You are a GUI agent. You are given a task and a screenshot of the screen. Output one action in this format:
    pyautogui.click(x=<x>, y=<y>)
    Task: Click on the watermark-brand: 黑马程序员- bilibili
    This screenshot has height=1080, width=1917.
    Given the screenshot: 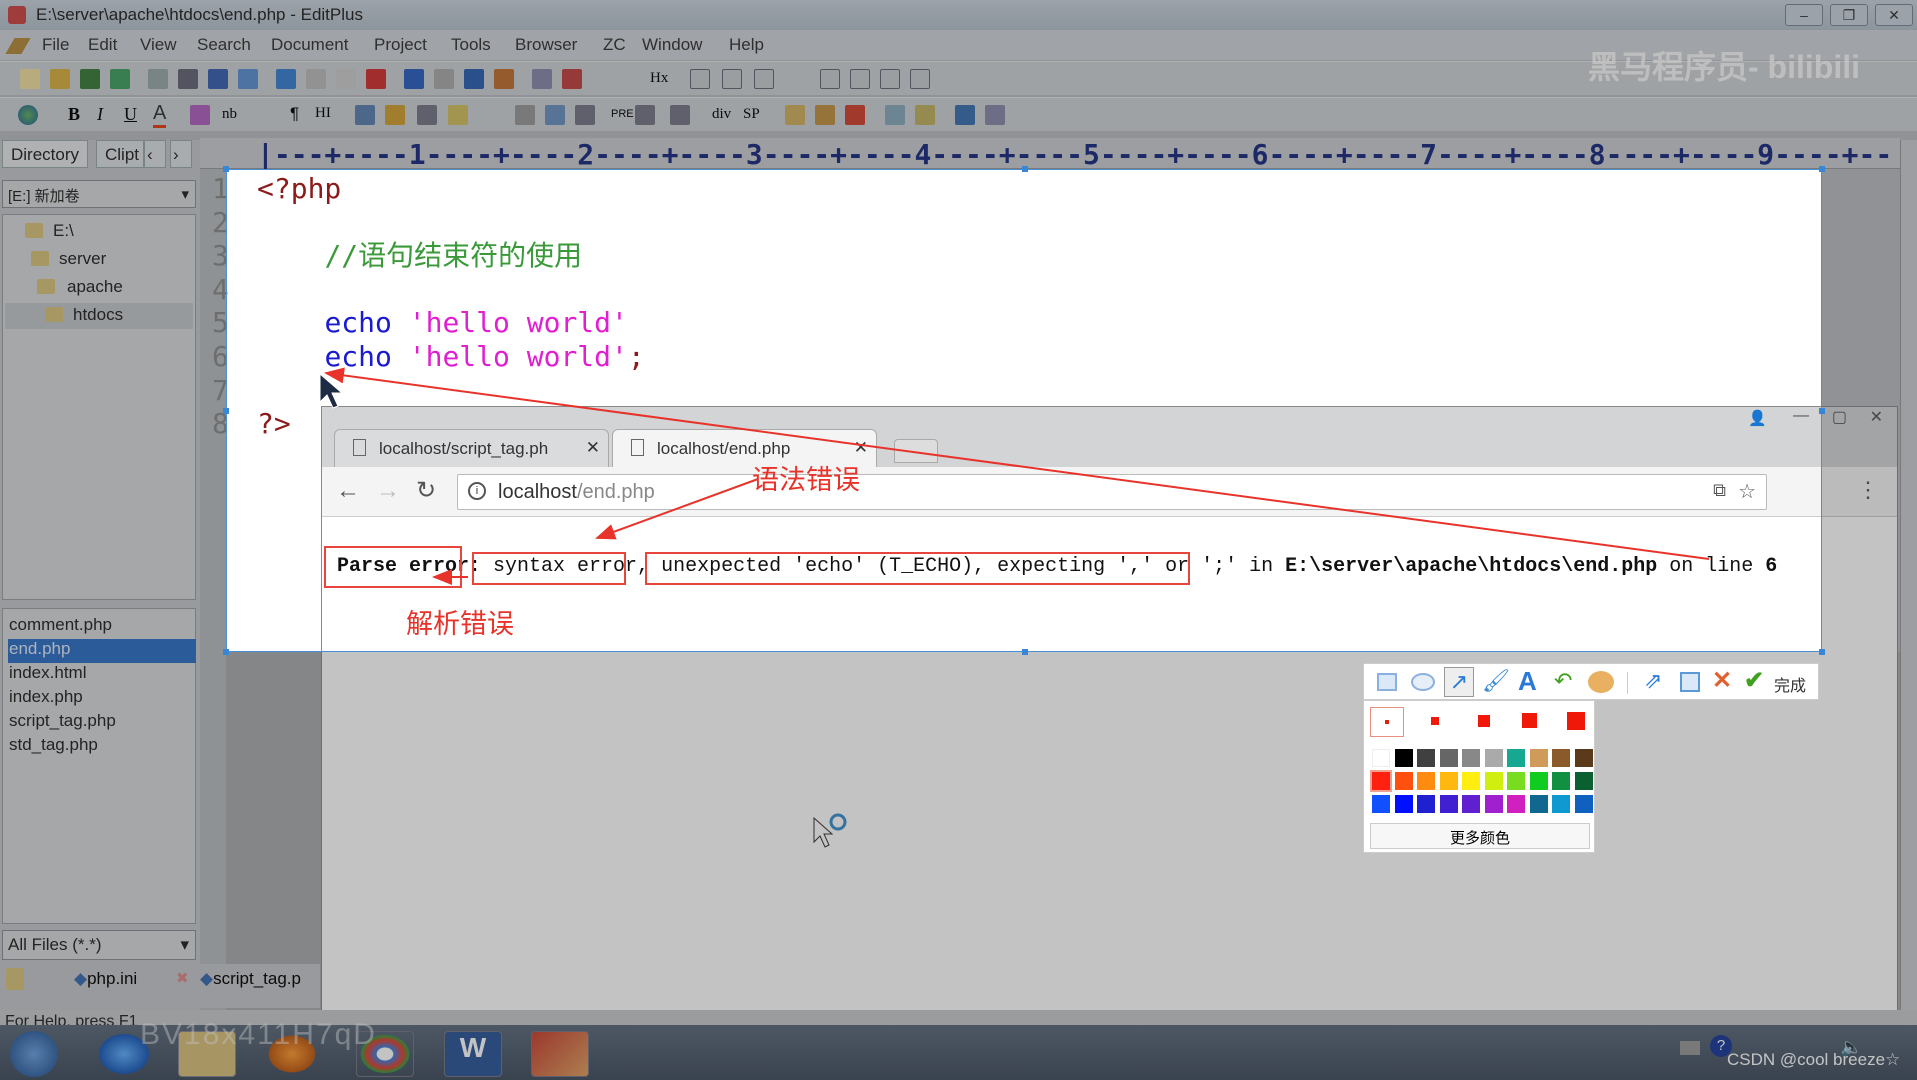 What is the action you would take?
    pyautogui.click(x=1724, y=67)
    